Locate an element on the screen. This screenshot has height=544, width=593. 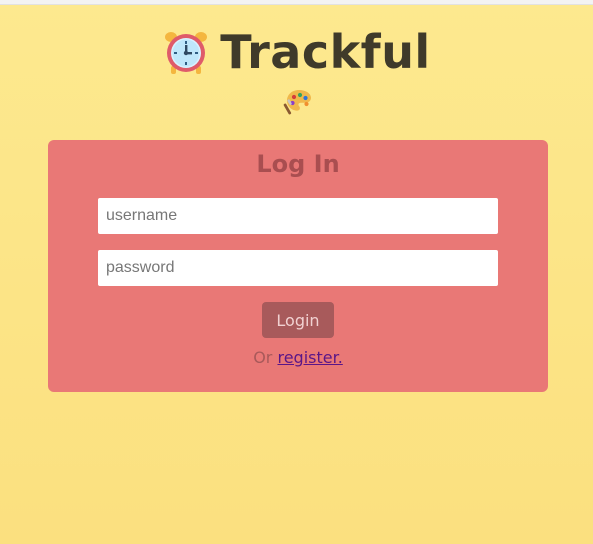
password-field is located at coordinates (298, 268).